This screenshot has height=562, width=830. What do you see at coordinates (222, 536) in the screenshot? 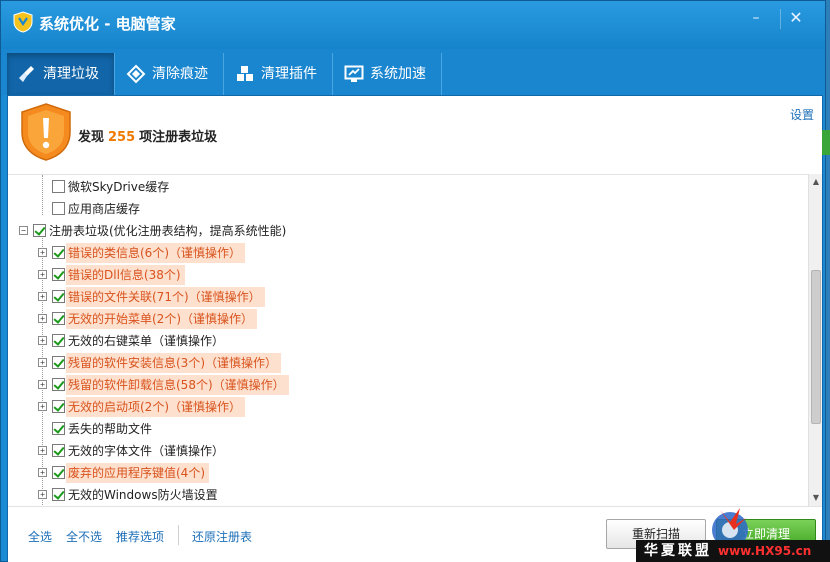
I see `restore-registry-link: 还原注册表` at bounding box center [222, 536].